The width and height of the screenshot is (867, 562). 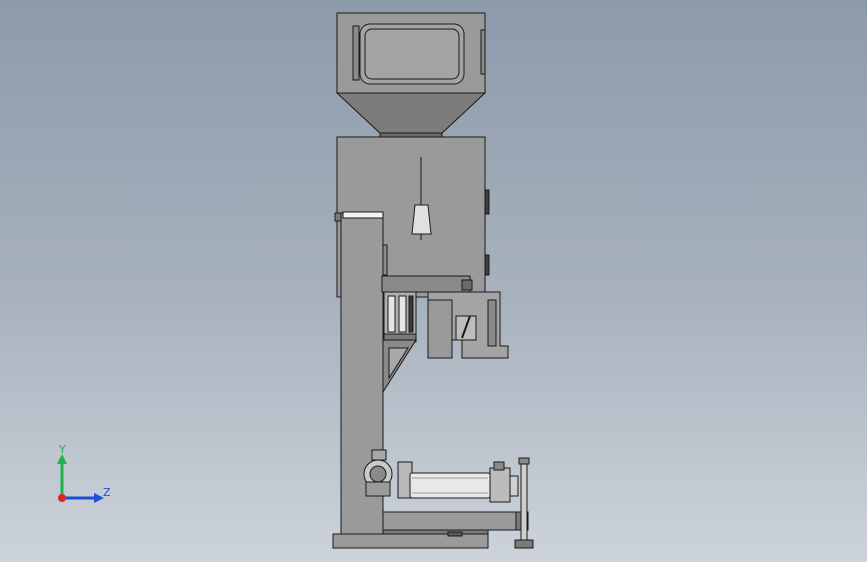 What do you see at coordinates (411, 114) in the screenshot?
I see `hopper-funnel` at bounding box center [411, 114].